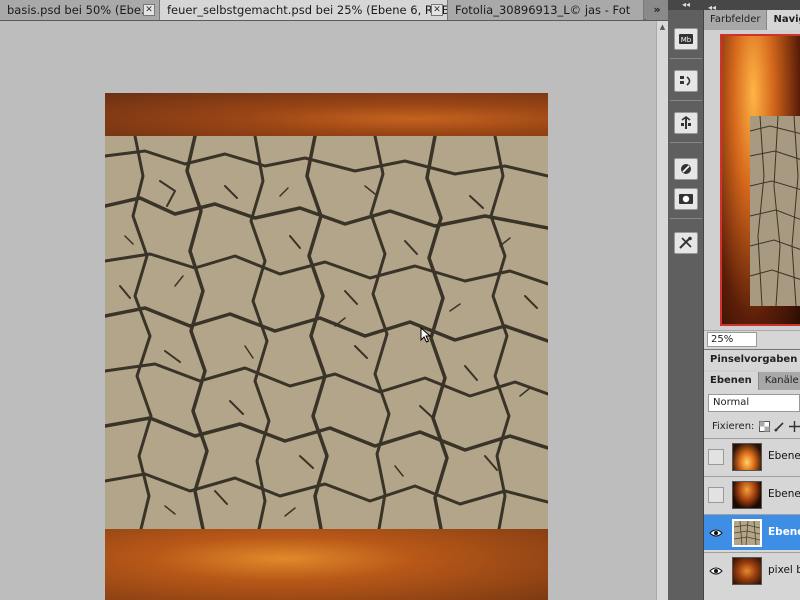 The image size is (800, 600). What do you see at coordinates (754, 403) in the screenshot?
I see `blend-mode-select: Normal` at bounding box center [754, 403].